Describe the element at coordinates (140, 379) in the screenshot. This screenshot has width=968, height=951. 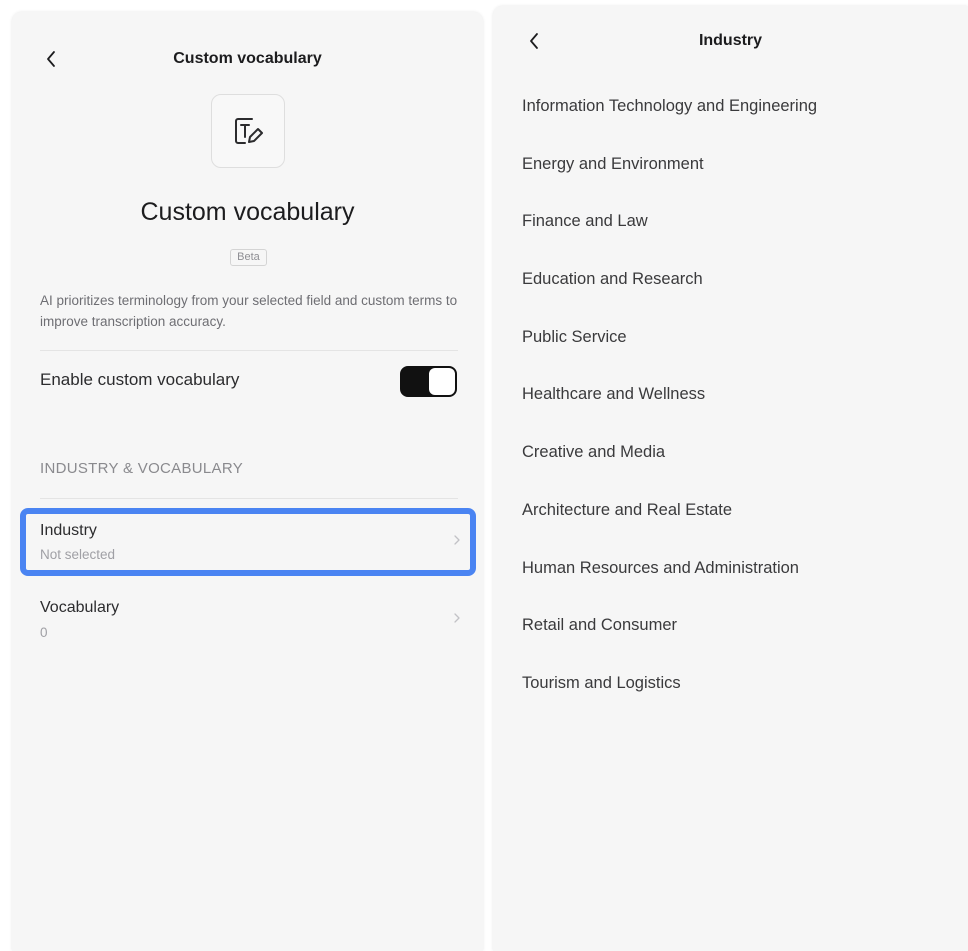
I see `toggle-label: Enable custom vocabulary` at that location.